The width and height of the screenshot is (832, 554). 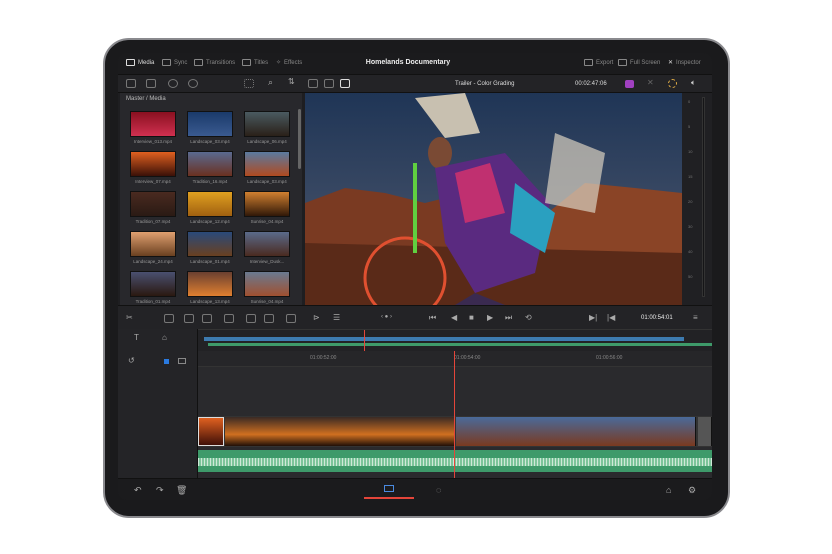 I want to click on marker-icon, so click(x=182, y=361).